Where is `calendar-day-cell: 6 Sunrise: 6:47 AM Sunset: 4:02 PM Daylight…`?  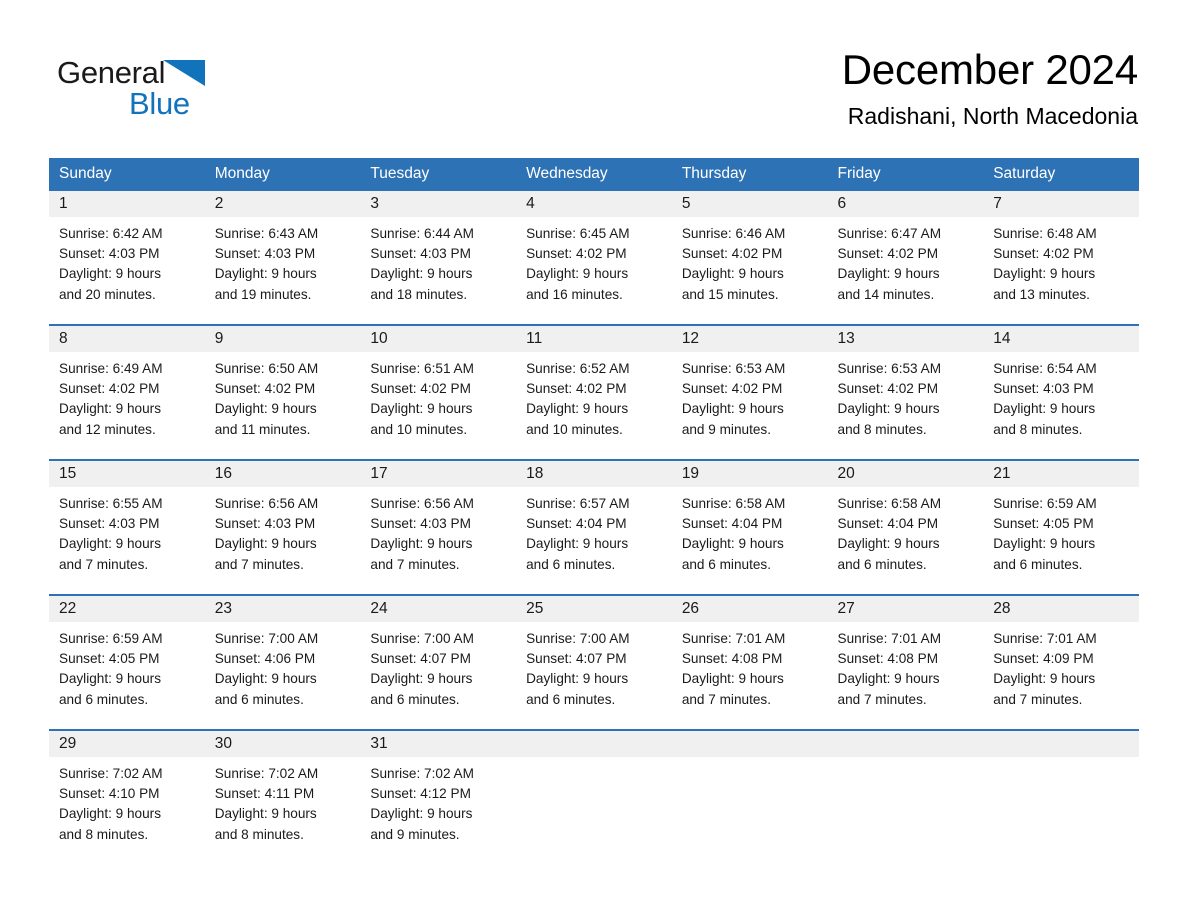
calendar-day-cell: 6 Sunrise: 6:47 AM Sunset: 4:02 PM Daylight… is located at coordinates (905, 258).